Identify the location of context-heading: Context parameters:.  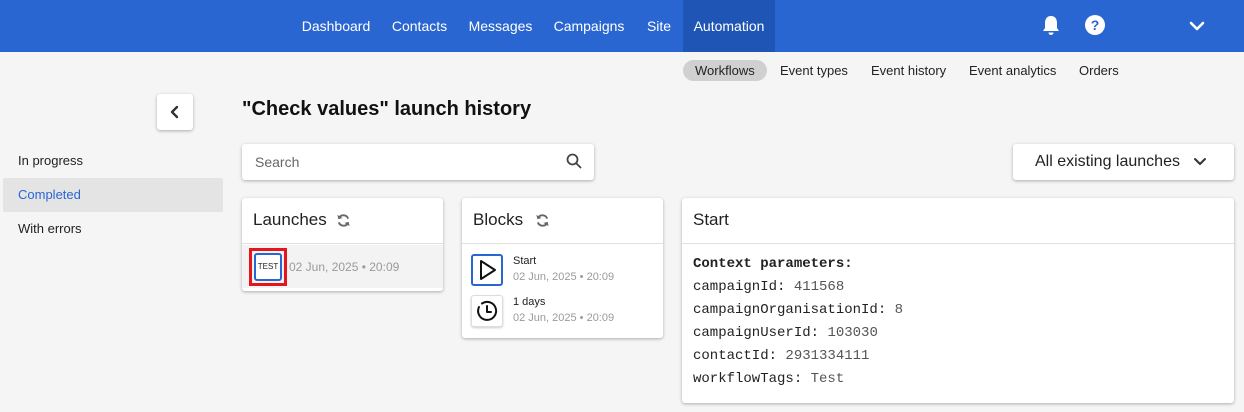
(773, 264).